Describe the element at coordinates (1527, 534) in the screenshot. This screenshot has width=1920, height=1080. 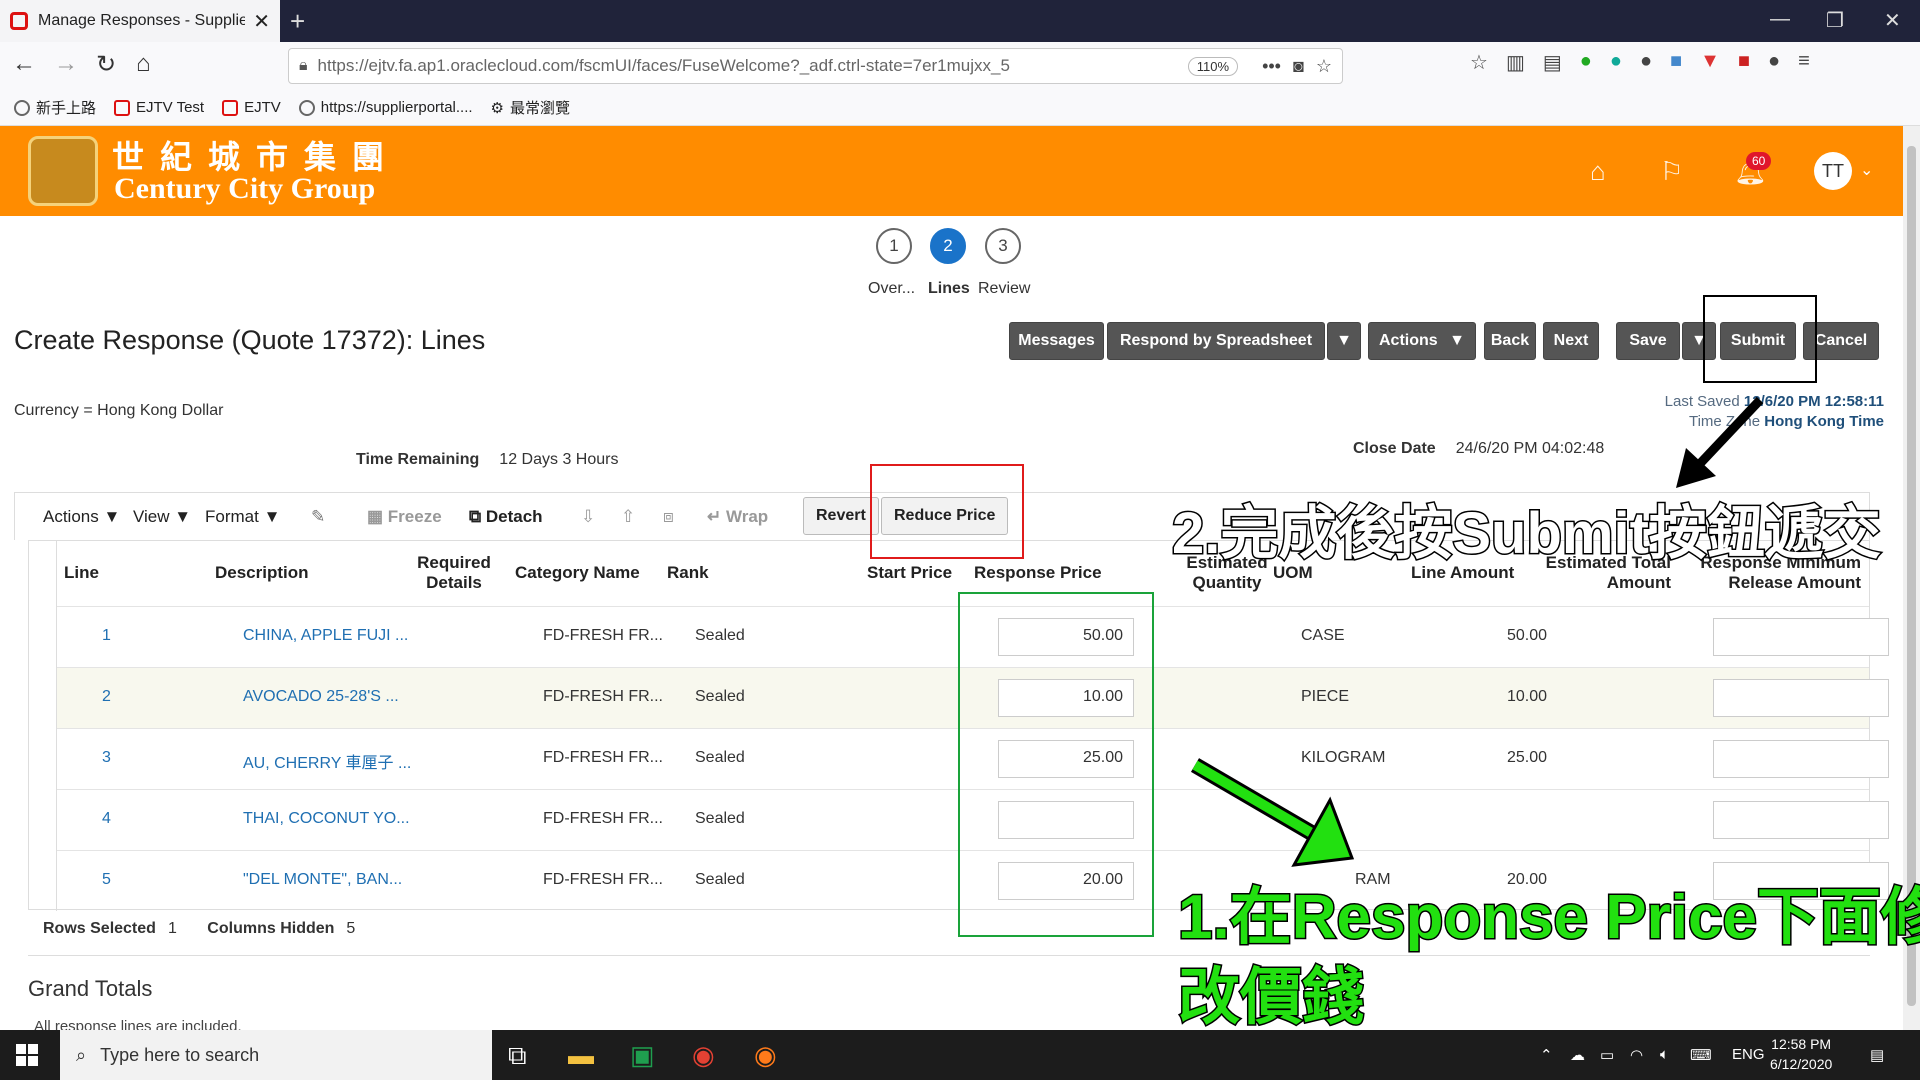
I see `annotation-step-2: 2.完成後按Submit按鈕遞交` at that location.